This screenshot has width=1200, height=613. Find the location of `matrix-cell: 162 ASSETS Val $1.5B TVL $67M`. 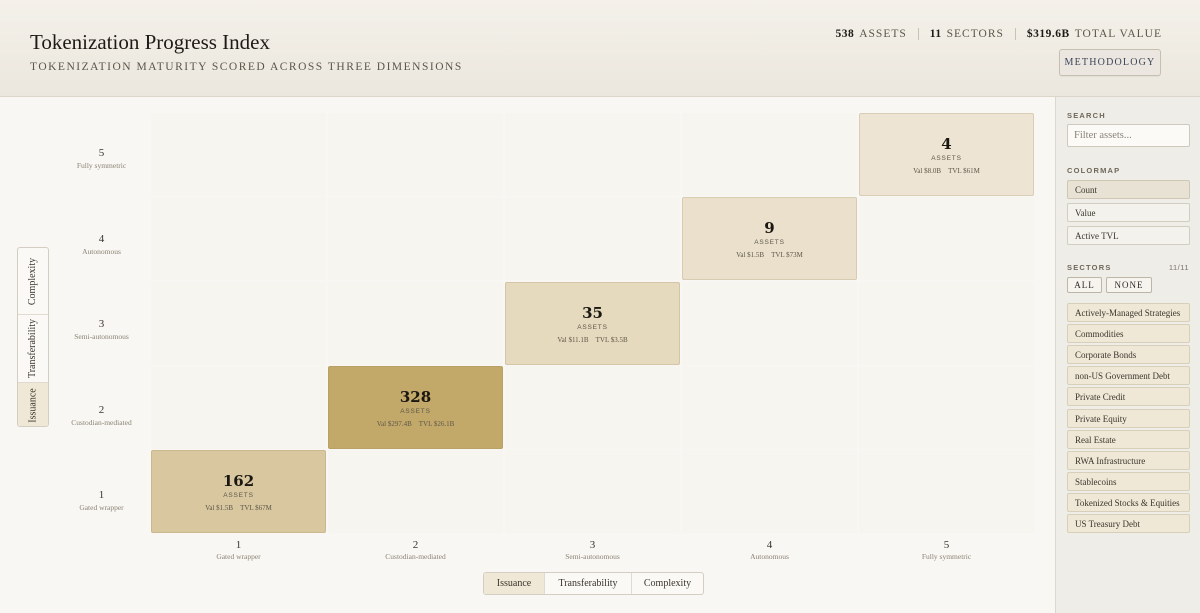

matrix-cell: 162 ASSETS Val $1.5B TVL $67M is located at coordinates (238, 491).